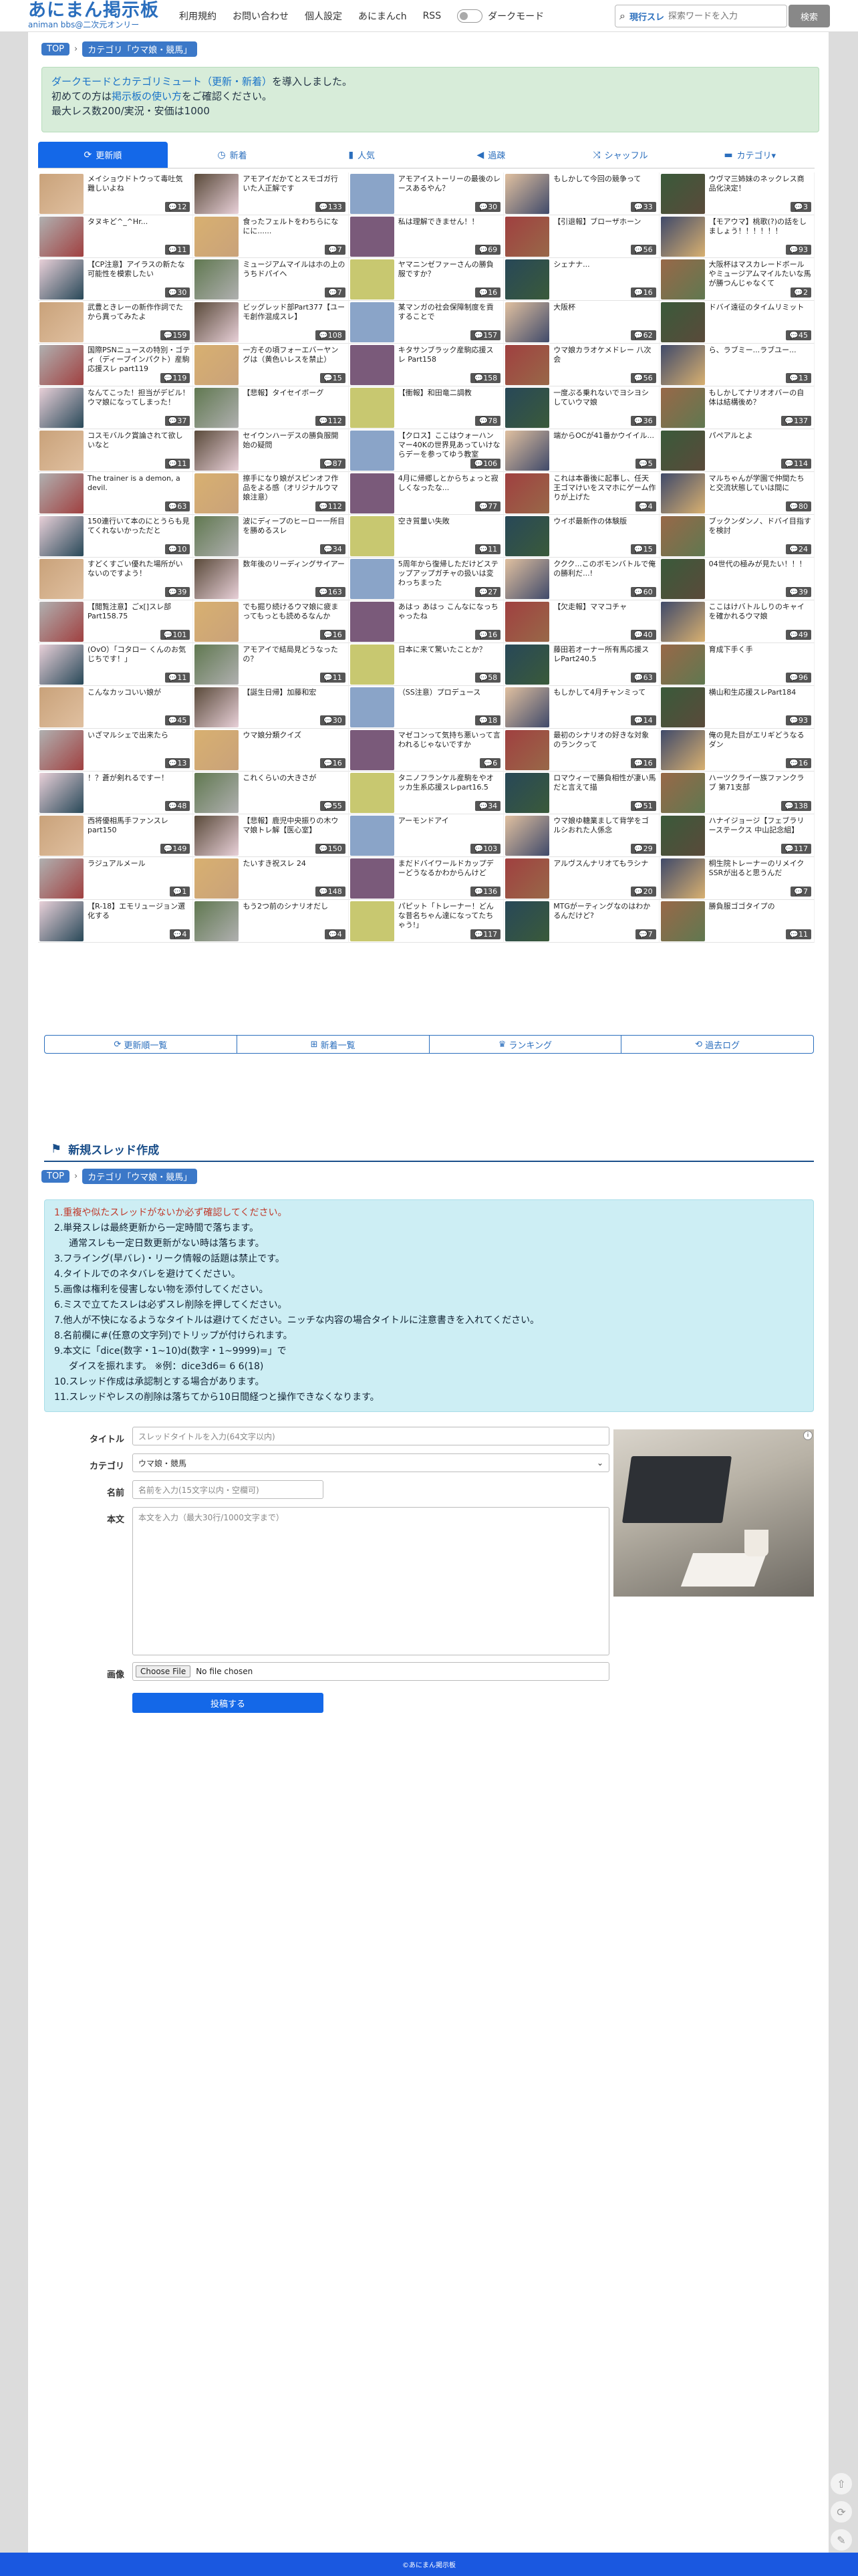  What do you see at coordinates (760, 660) in the screenshot?
I see `thread-title: 育成下手く手` at bounding box center [760, 660].